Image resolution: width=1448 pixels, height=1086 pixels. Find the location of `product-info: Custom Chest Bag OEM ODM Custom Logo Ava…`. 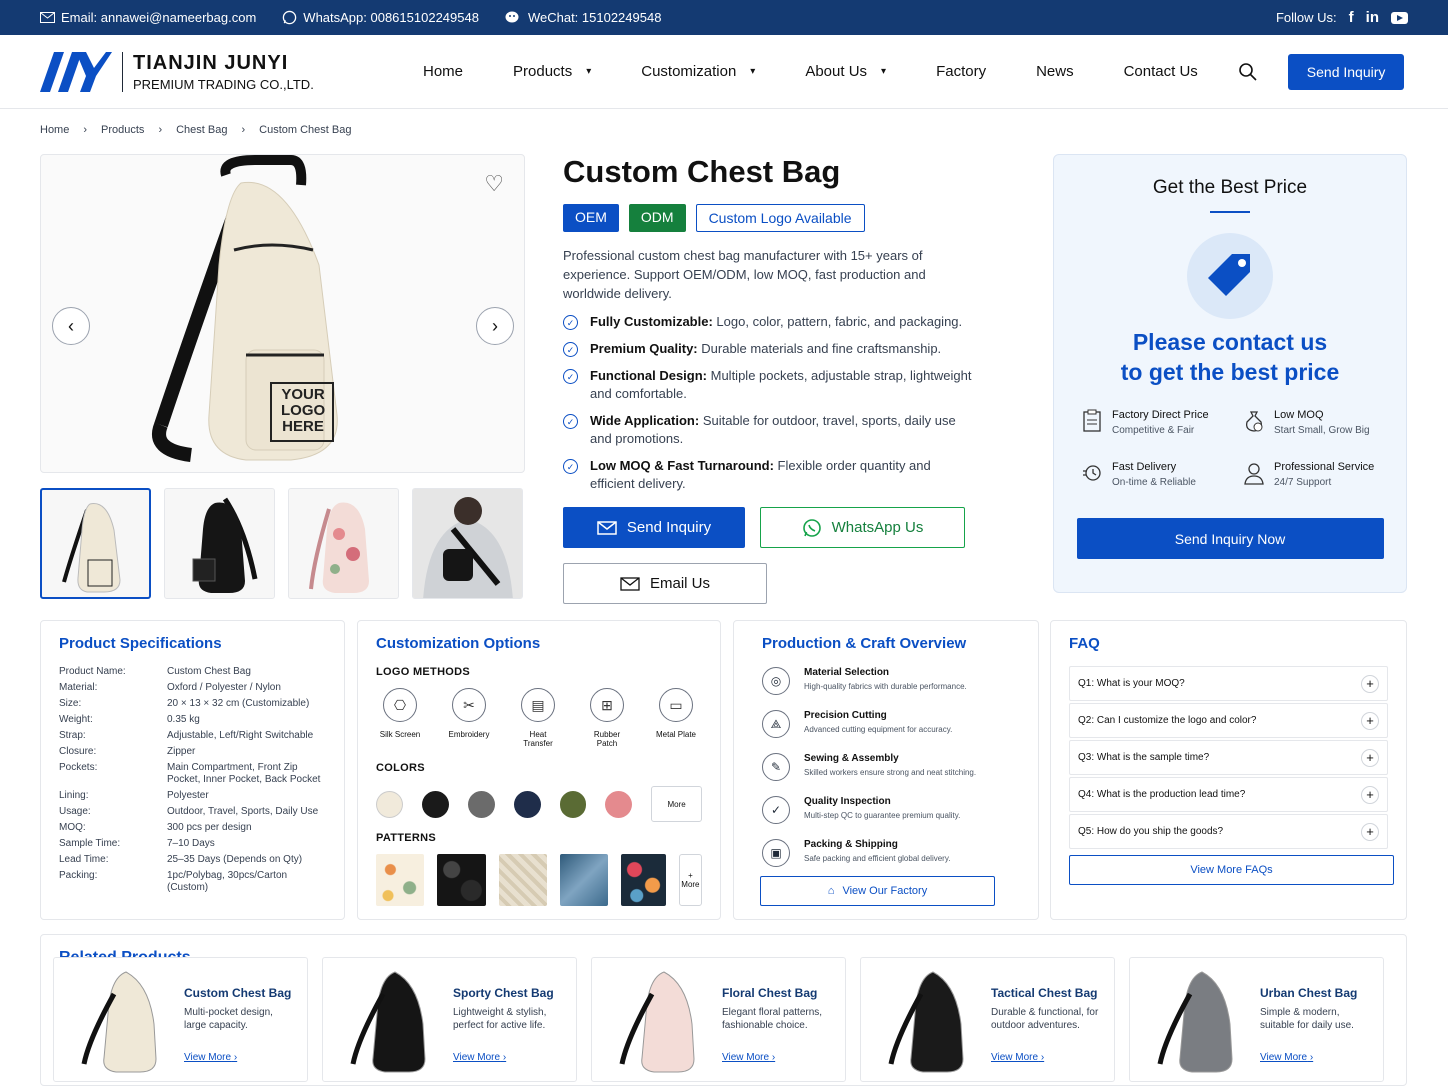

product-info: Custom Chest Bag OEM ODM Custom Logo Ava… is located at coordinates (793, 379).